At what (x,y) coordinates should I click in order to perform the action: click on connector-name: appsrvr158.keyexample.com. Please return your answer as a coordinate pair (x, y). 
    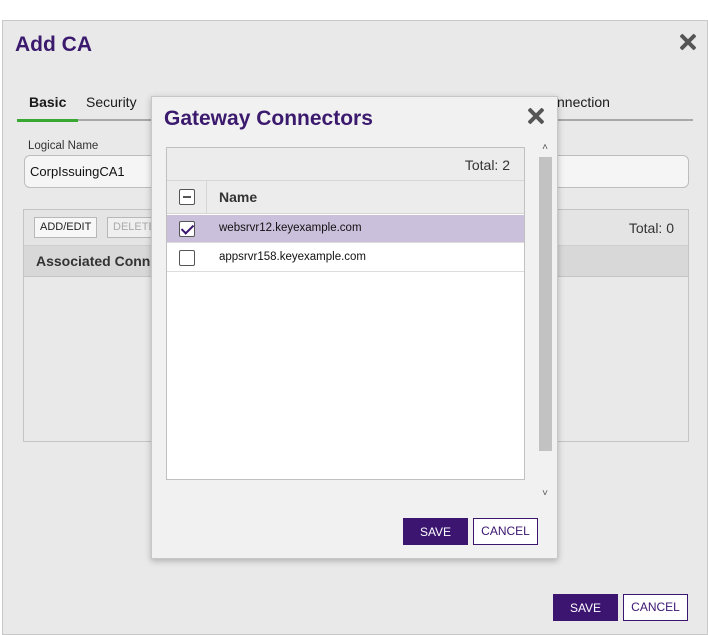
    Looking at the image, I should click on (293, 257).